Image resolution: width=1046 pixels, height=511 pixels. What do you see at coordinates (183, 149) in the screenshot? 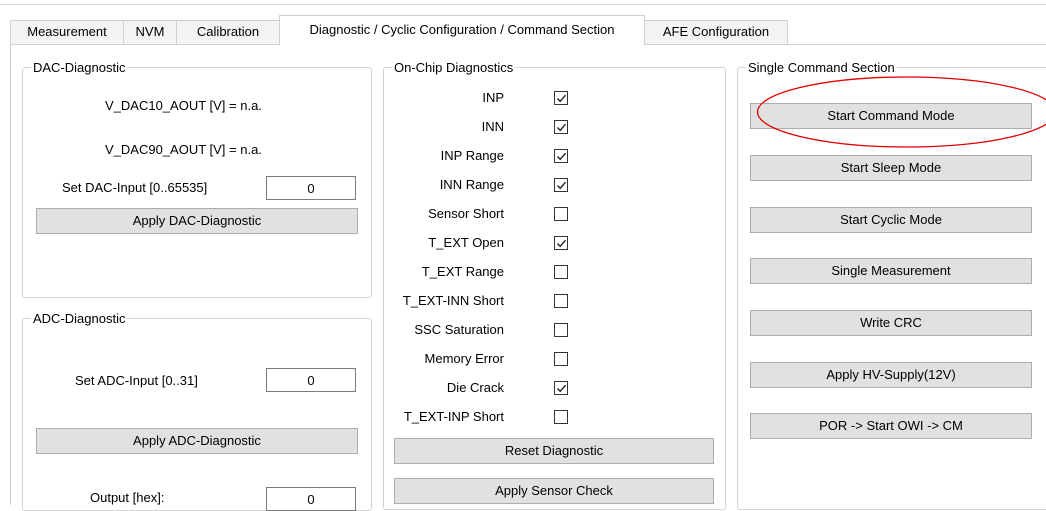
I see `dac90-readout: V_DAC90_AOUT [V] = n.a.` at bounding box center [183, 149].